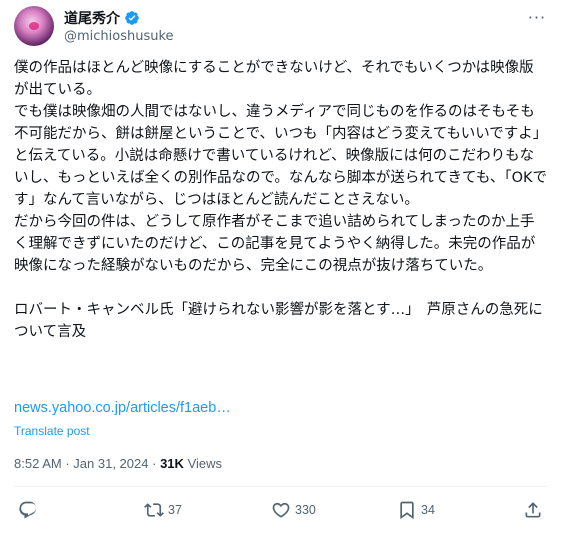 The image size is (562, 548). I want to click on post-date: Jan 31, 2024, so click(110, 463).